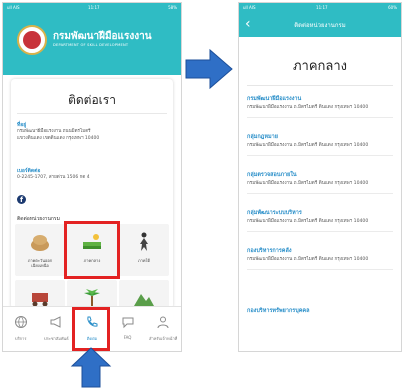 The height and width of the screenshot is (389, 420). I want to click on region-northeast-button: ภาคตะวันออก เฉียงเหนือ, so click(40, 250).